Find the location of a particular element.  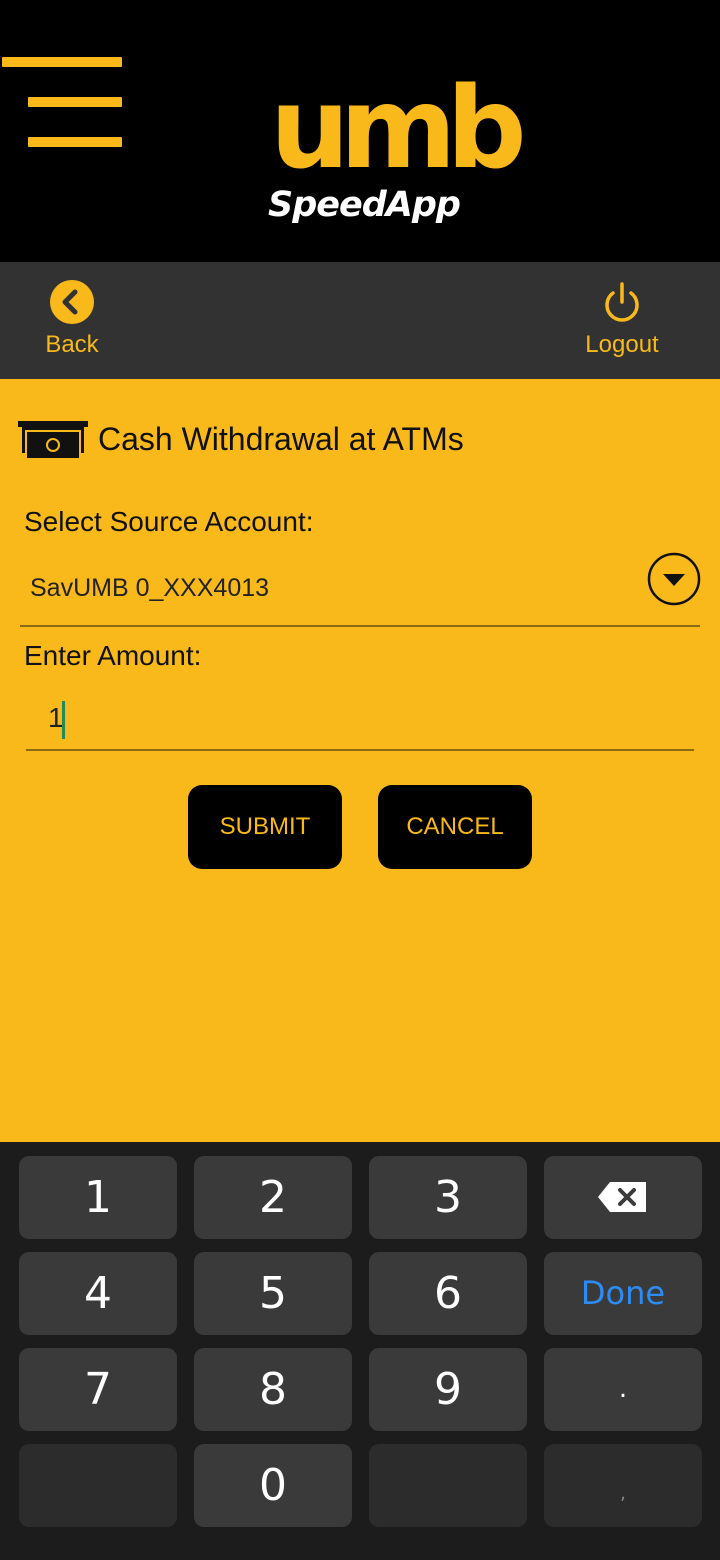

key-8: 8 is located at coordinates (273, 1389).